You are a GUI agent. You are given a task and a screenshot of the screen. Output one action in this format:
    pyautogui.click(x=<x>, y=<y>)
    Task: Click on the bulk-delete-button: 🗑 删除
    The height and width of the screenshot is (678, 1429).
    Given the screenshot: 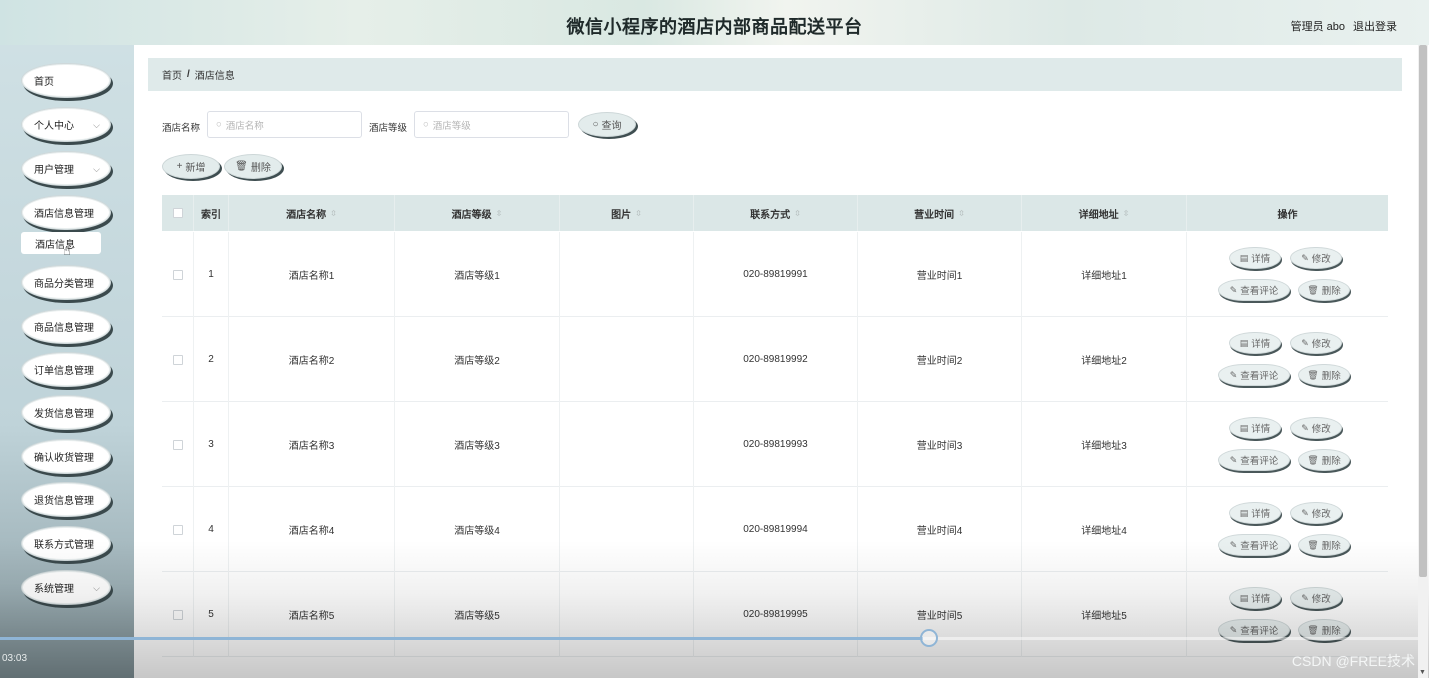 What is the action you would take?
    pyautogui.click(x=253, y=166)
    